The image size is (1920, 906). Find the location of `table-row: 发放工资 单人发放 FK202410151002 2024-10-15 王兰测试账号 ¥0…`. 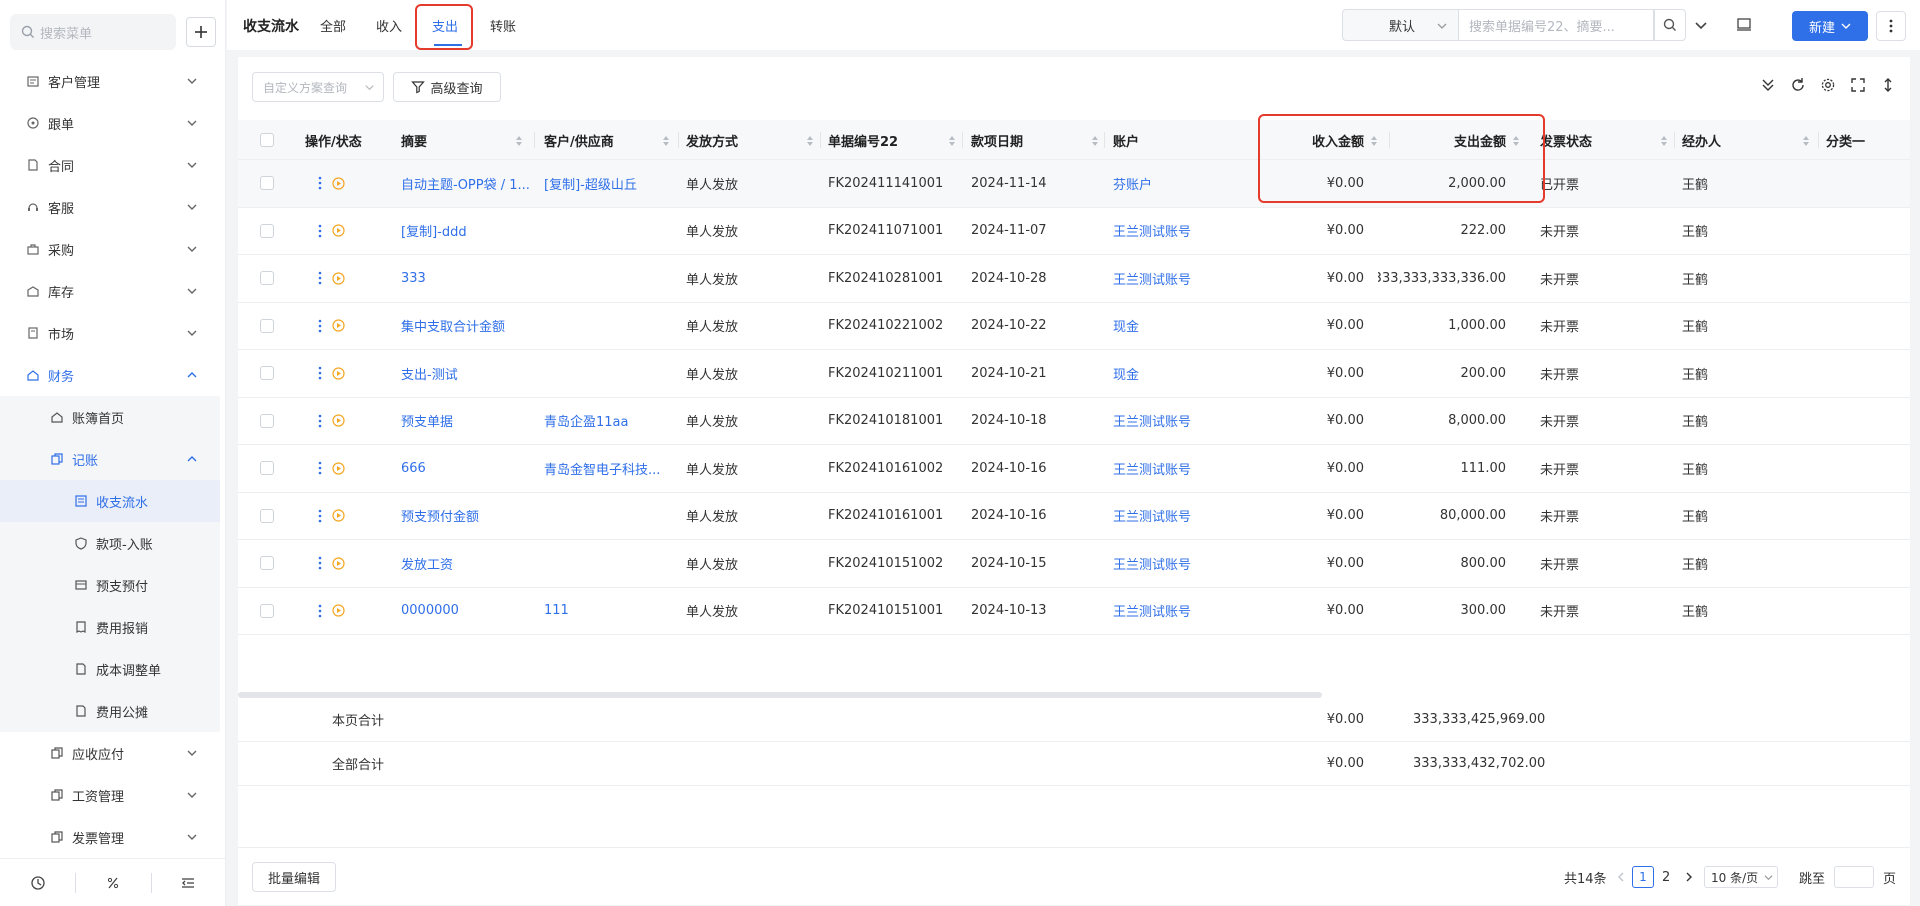

table-row: 发放工资 单人发放 FK202410151002 2024-10-15 王兰测试账号 ¥0… is located at coordinates (1074, 564).